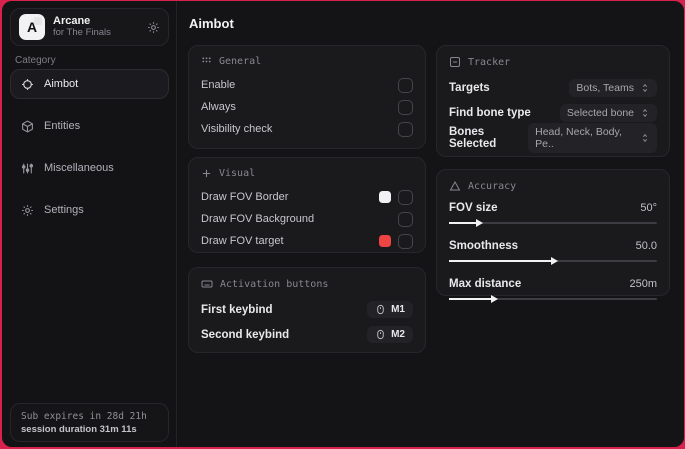 The image size is (685, 449). I want to click on fov-border-color-swatch, so click(385, 197).